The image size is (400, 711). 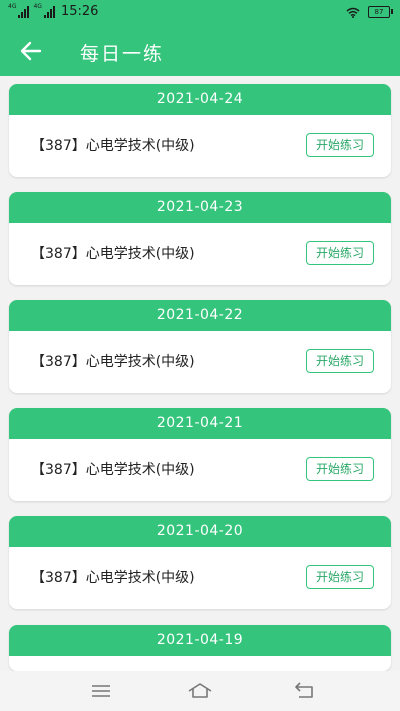 I want to click on system-nav-bar, so click(x=200, y=691).